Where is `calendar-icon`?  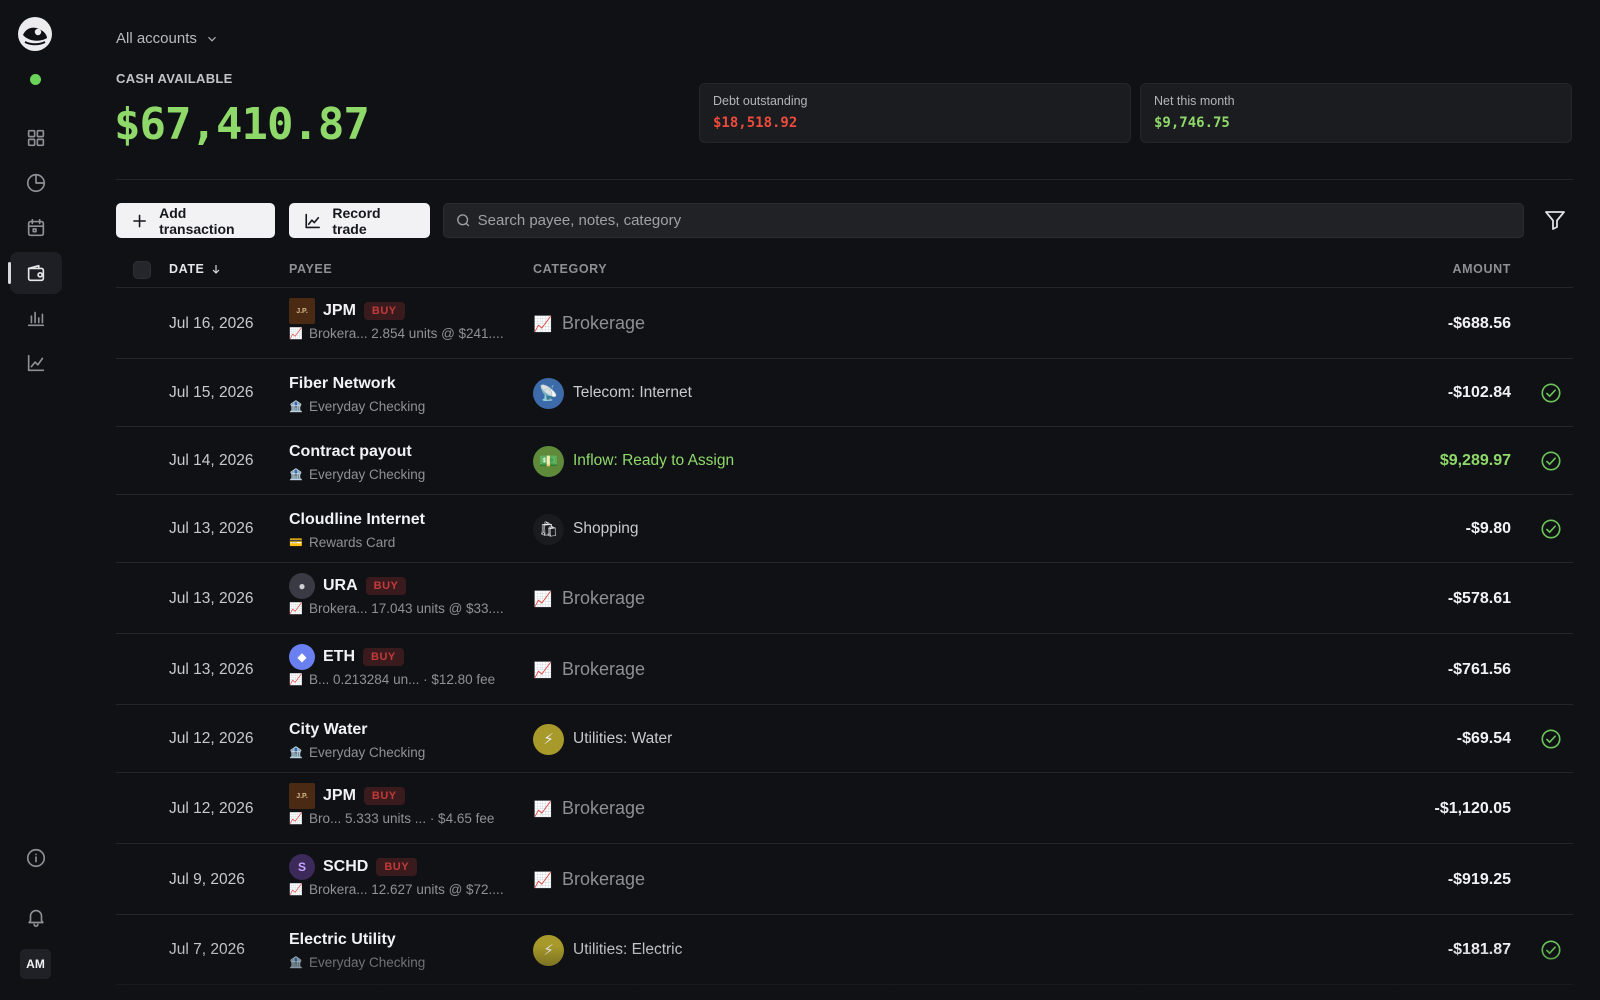
calendar-icon is located at coordinates (36, 227).